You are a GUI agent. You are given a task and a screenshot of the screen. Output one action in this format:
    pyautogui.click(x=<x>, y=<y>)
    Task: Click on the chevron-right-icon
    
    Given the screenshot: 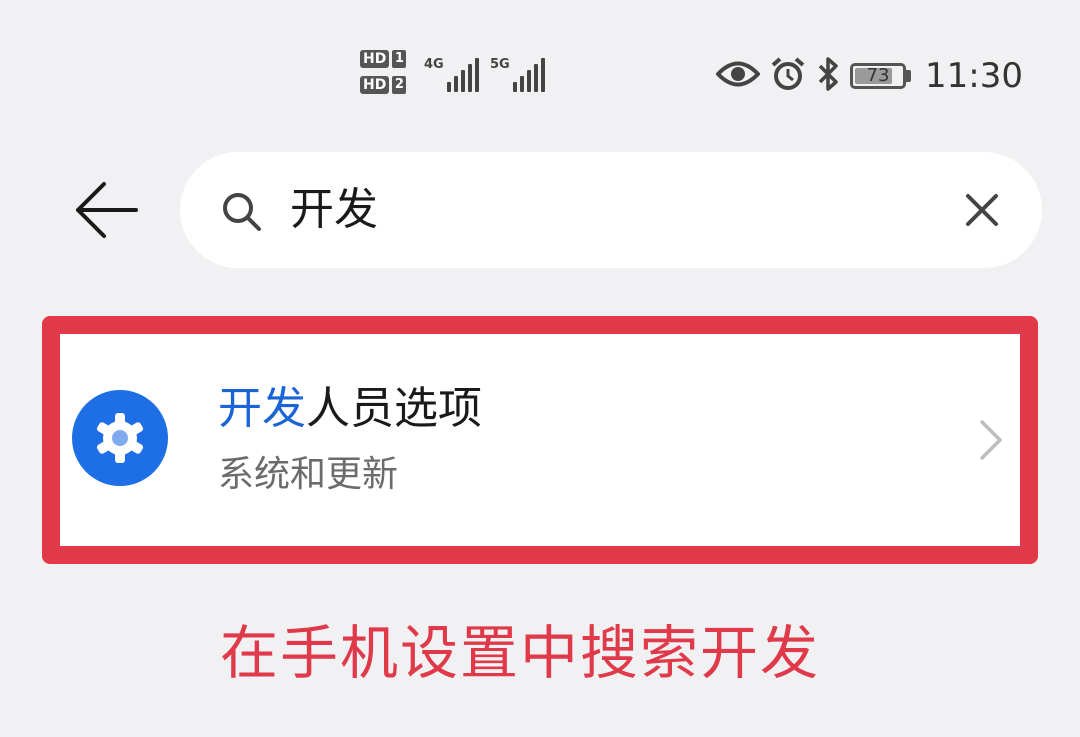 What is the action you would take?
    pyautogui.click(x=991, y=442)
    